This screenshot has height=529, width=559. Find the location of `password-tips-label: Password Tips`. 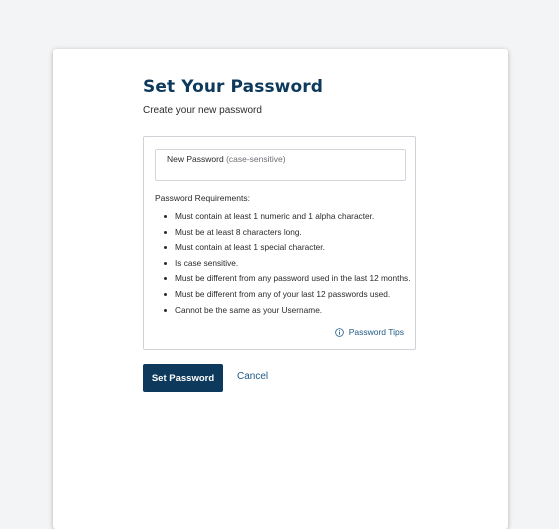

password-tips-label: Password Tips is located at coordinates (376, 332).